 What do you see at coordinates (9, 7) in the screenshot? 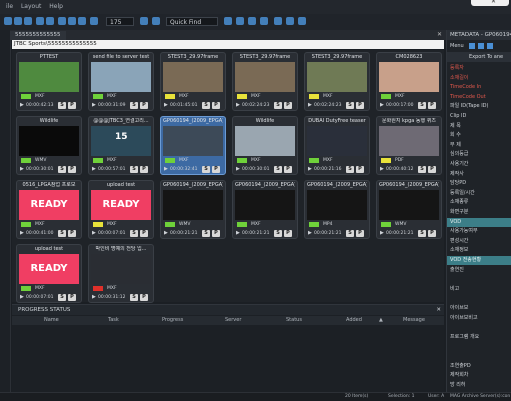
I see `menu-file: ile` at bounding box center [9, 7].